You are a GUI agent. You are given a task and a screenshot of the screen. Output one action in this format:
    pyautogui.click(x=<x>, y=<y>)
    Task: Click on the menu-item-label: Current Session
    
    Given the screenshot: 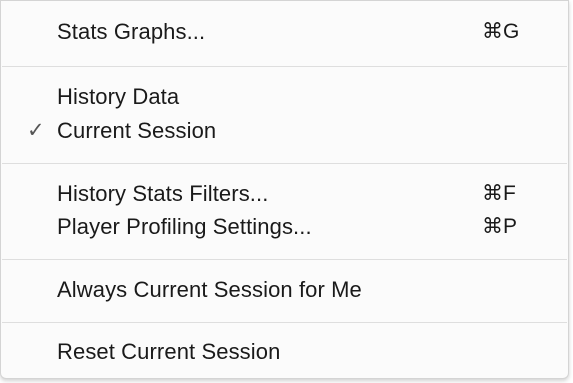 What is the action you would take?
    pyautogui.click(x=137, y=130)
    